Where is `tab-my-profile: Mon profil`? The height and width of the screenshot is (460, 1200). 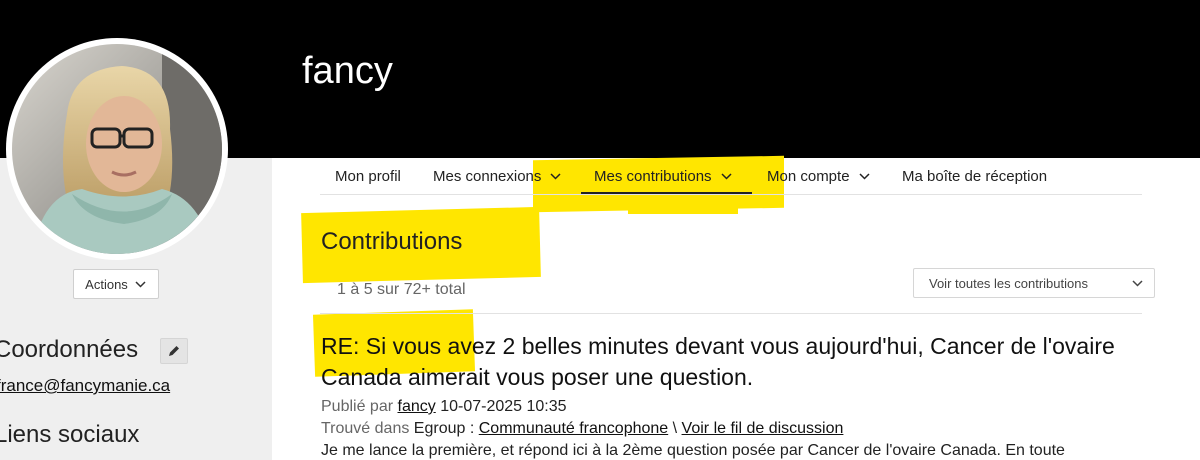
tab-my-profile: Mon profil is located at coordinates (368, 176).